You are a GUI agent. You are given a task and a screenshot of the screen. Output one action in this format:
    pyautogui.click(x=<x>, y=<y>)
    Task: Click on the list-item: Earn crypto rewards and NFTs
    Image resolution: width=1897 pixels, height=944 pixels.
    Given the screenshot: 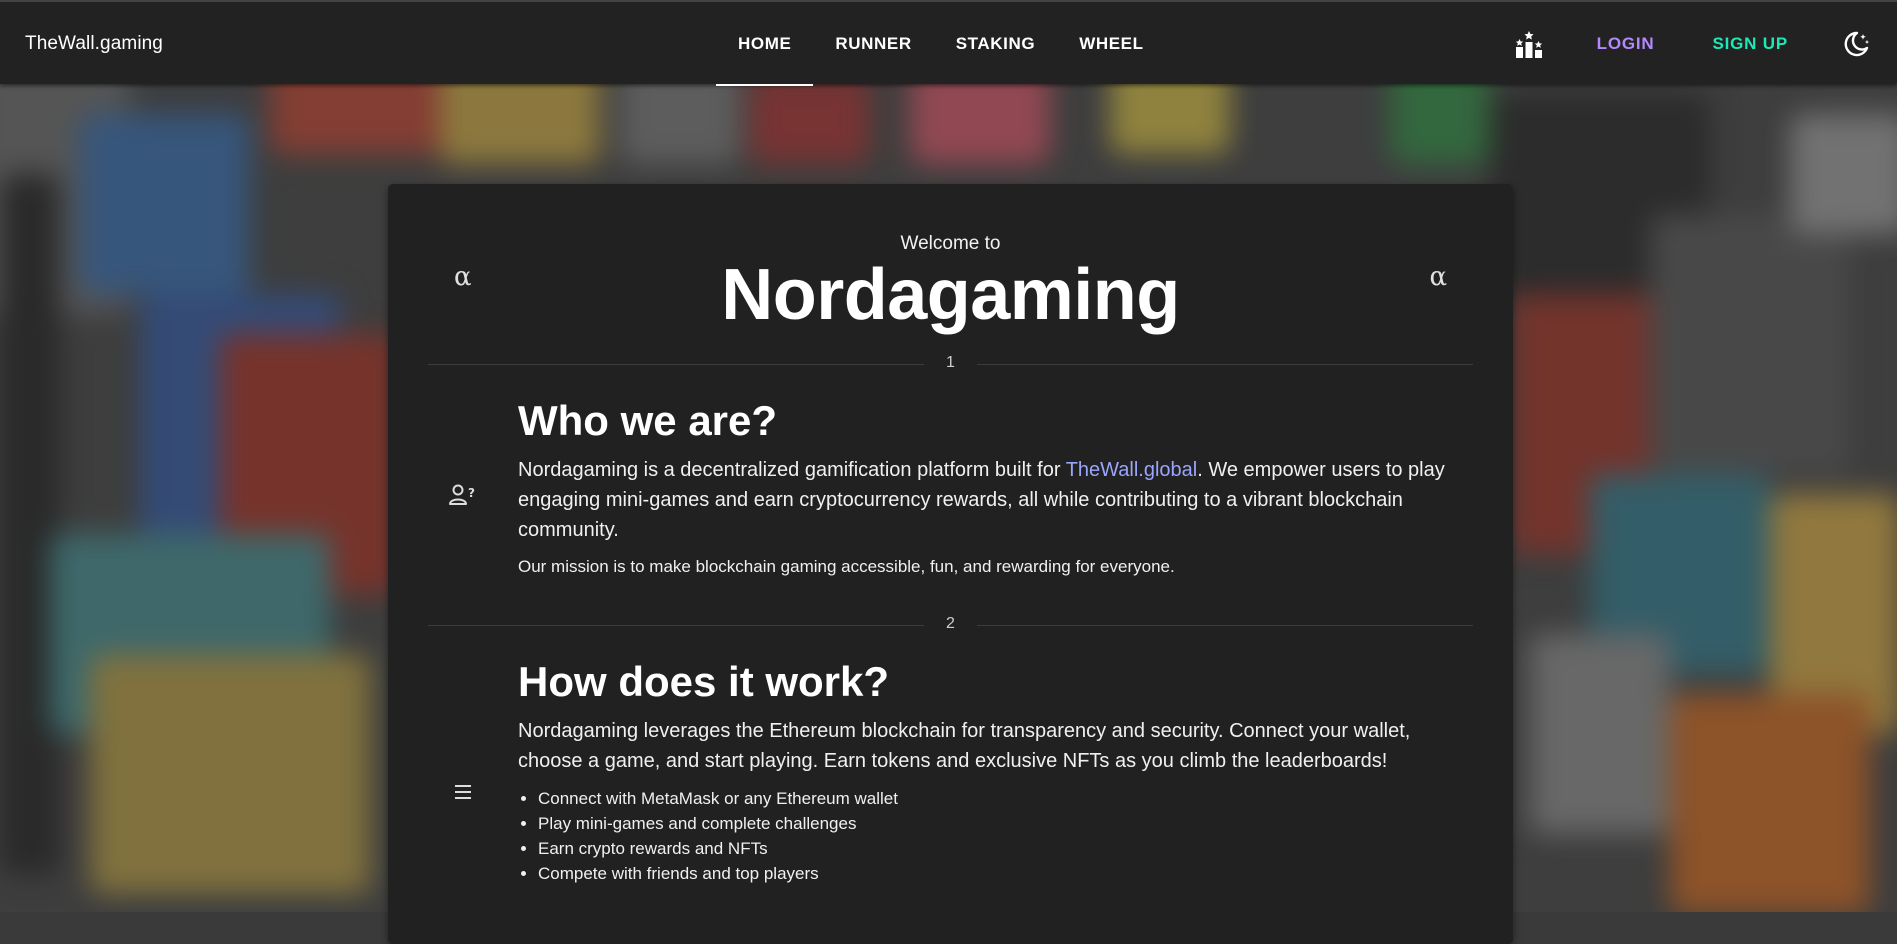 What is the action you would take?
    pyautogui.click(x=1003, y=848)
    